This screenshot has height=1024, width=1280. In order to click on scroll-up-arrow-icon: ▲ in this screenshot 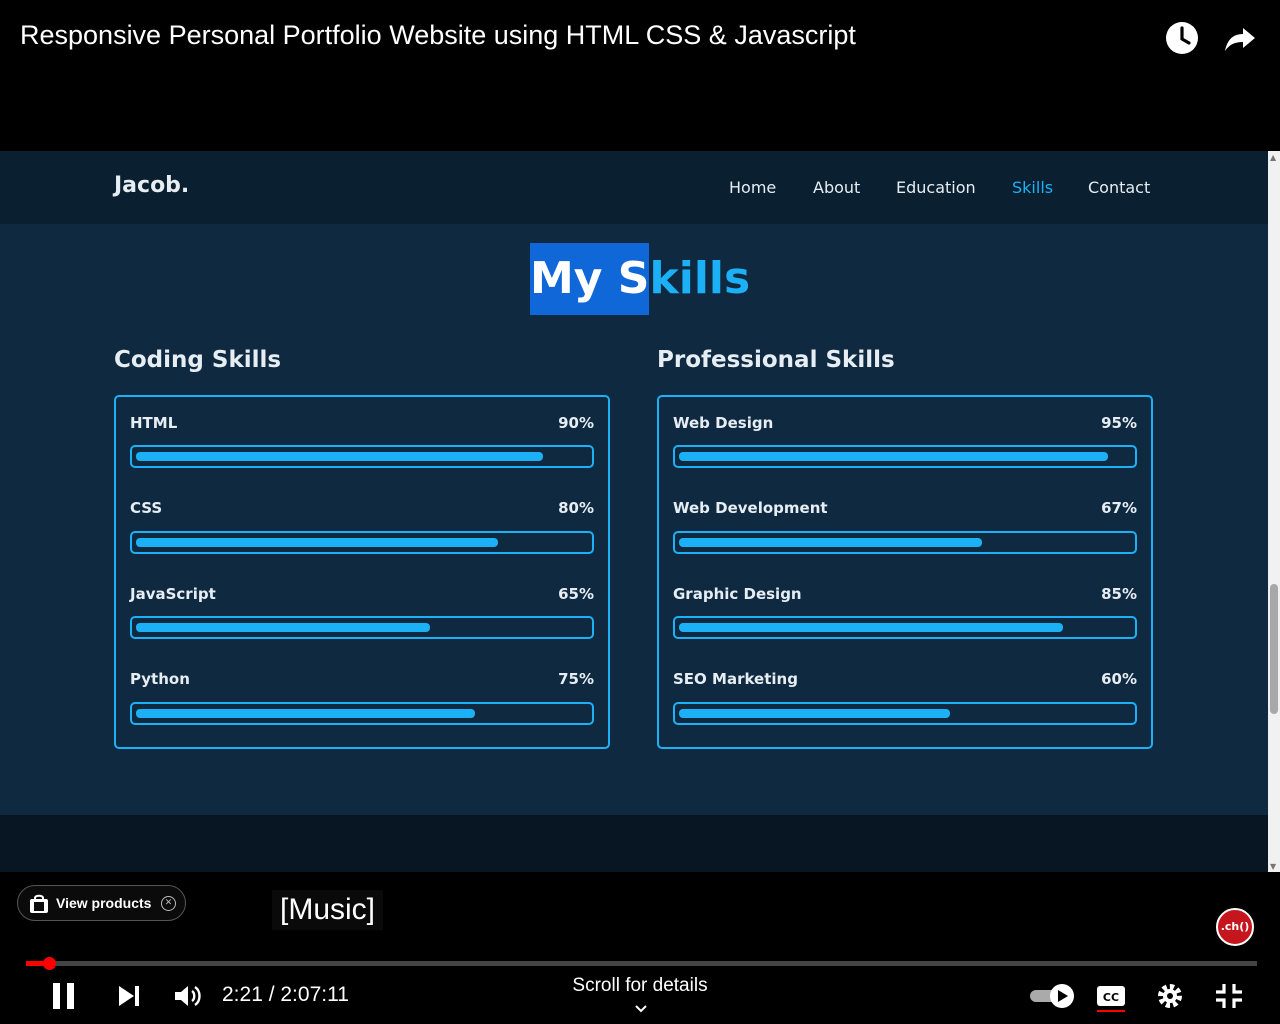, I will do `click(1273, 157)`.